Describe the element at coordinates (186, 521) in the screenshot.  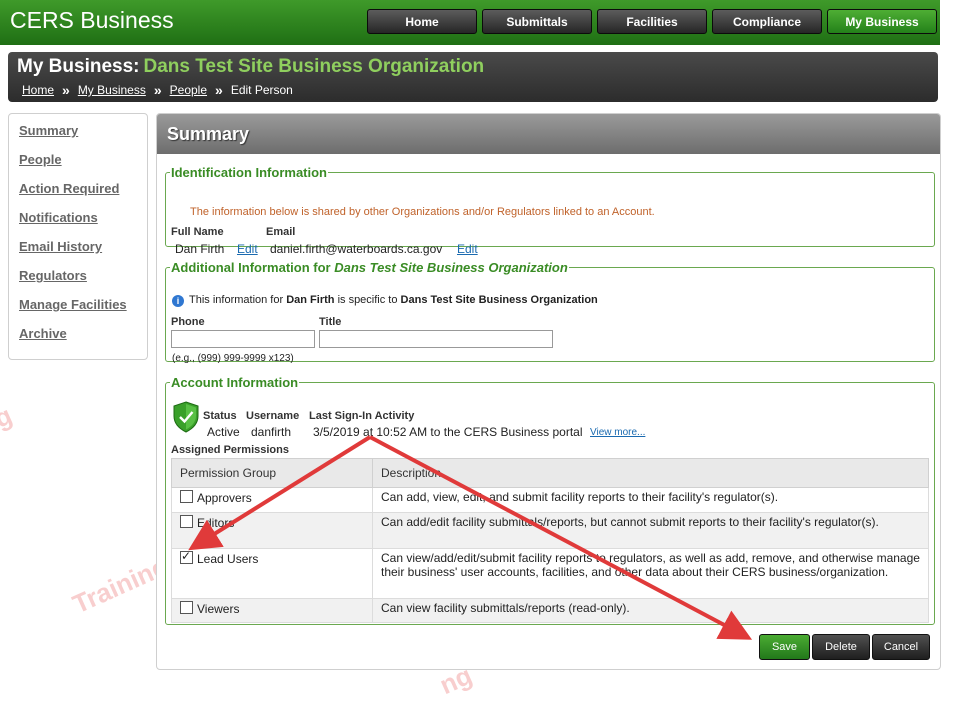
I see `editors-checkbox` at that location.